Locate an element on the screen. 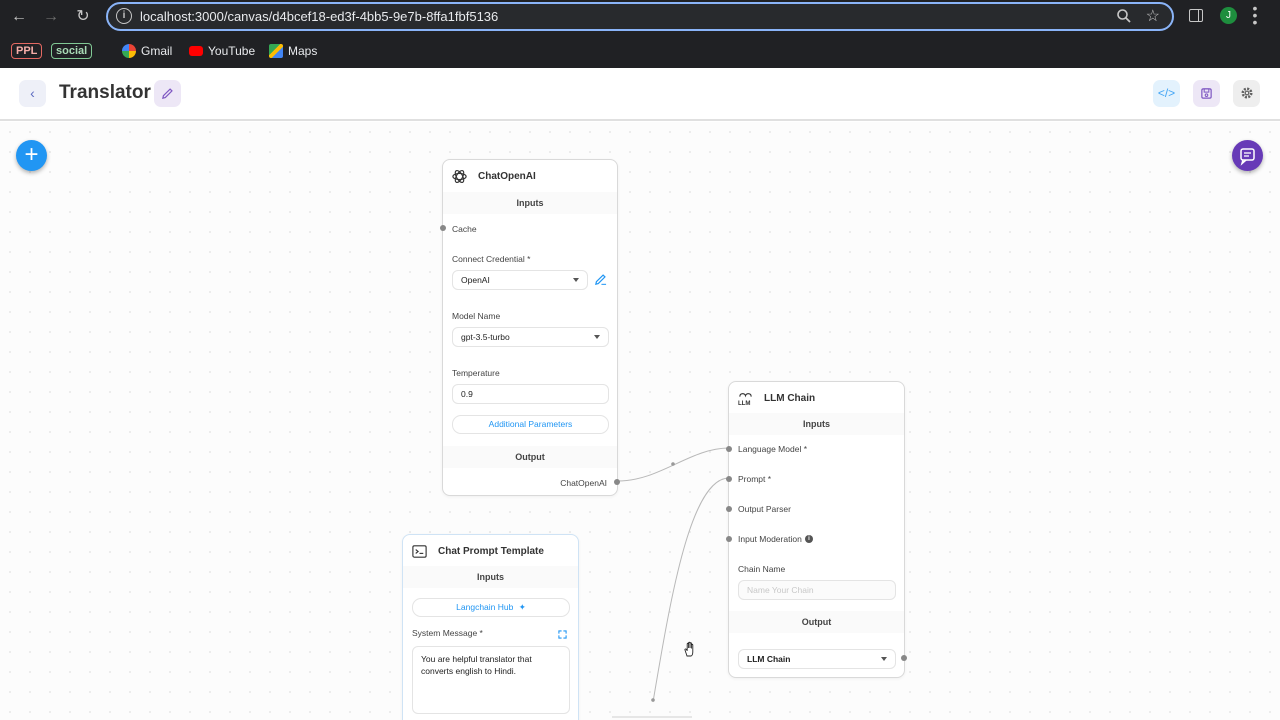 This screenshot has width=1280, height=720. chat-icon is located at coordinates (1247, 157).